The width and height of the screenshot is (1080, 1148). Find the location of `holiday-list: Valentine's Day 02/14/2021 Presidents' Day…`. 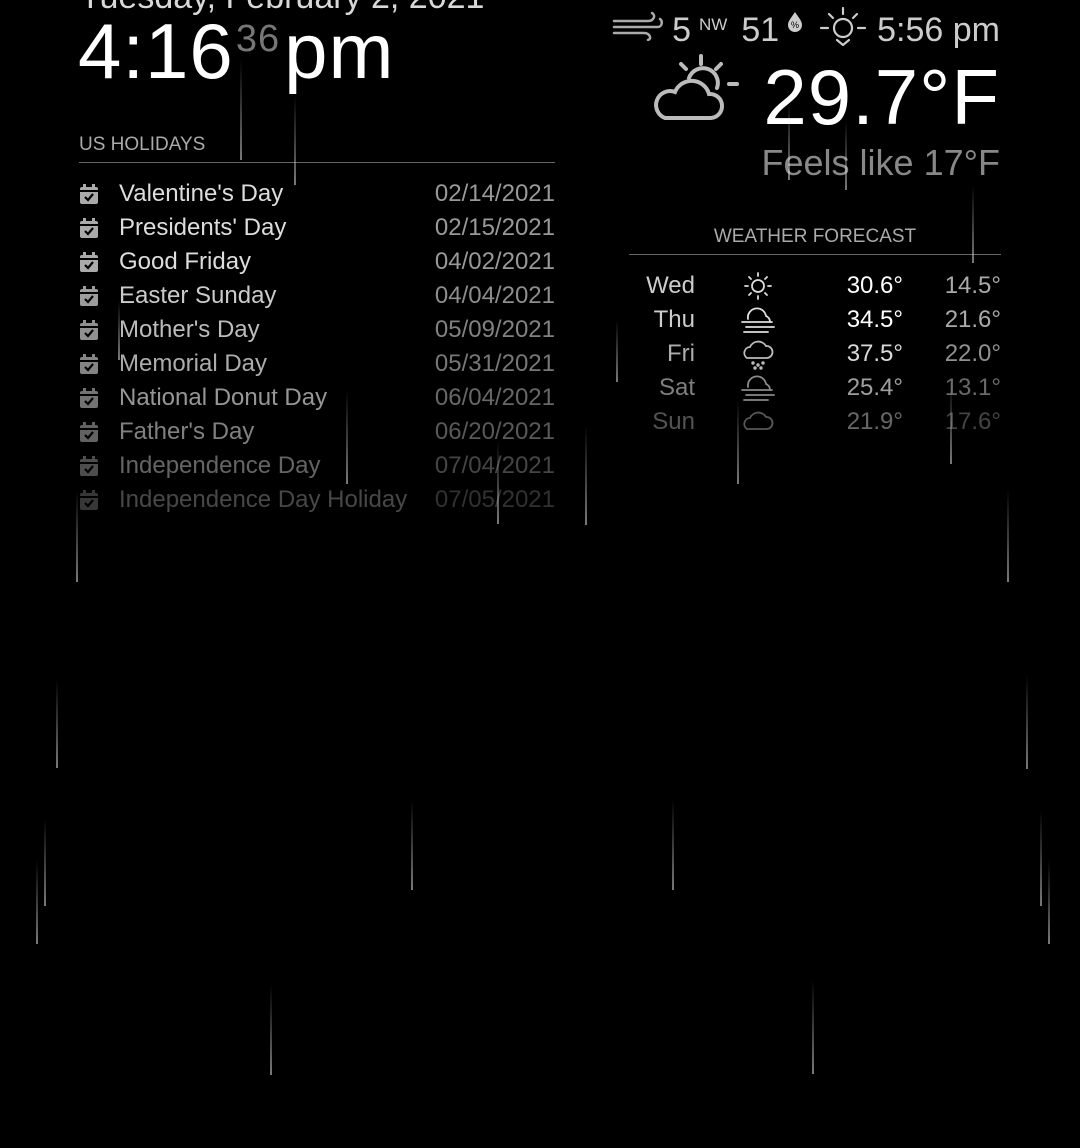

holiday-list: Valentine's Day 02/14/2021 Presidents' Day… is located at coordinates (317, 347).